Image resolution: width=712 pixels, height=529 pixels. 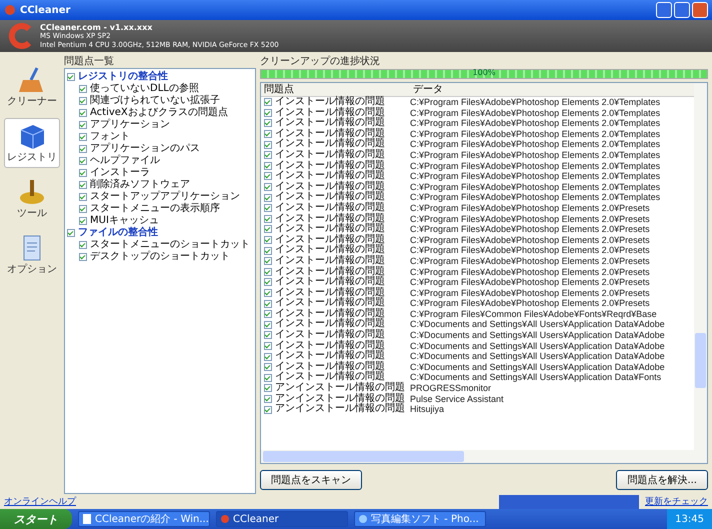 What do you see at coordinates (120, 173) in the screenshot?
I see `tree-item-label: インストーラ` at bounding box center [120, 173].